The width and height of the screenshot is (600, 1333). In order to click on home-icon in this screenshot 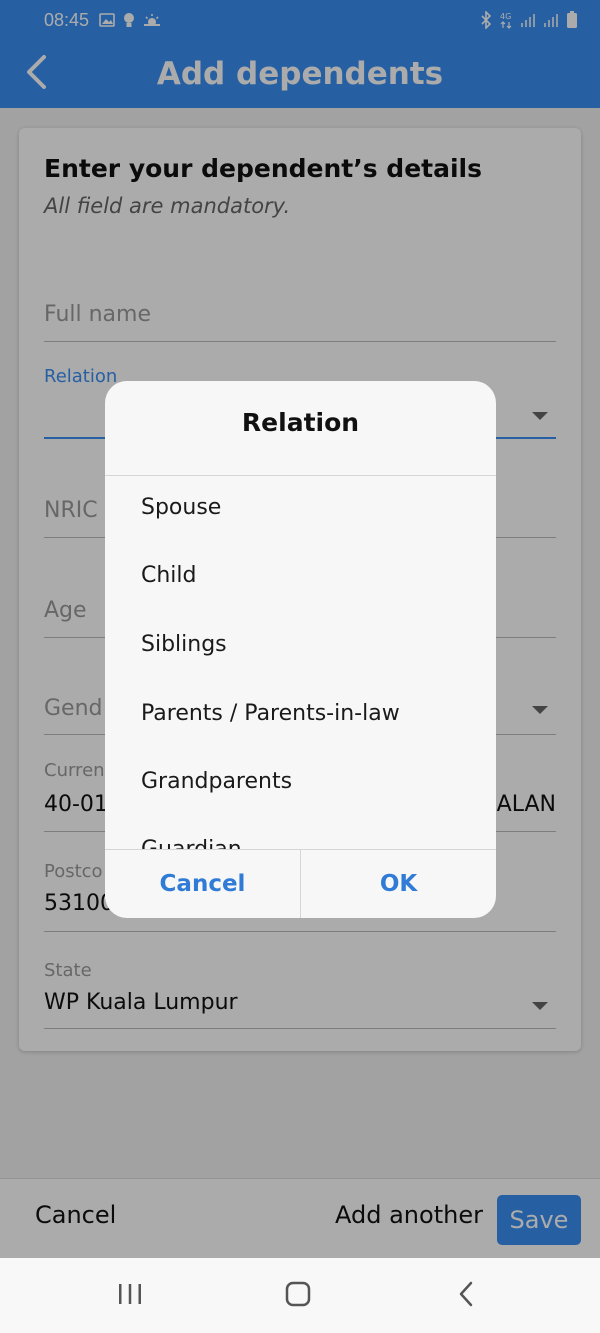, I will do `click(298, 1296)`.